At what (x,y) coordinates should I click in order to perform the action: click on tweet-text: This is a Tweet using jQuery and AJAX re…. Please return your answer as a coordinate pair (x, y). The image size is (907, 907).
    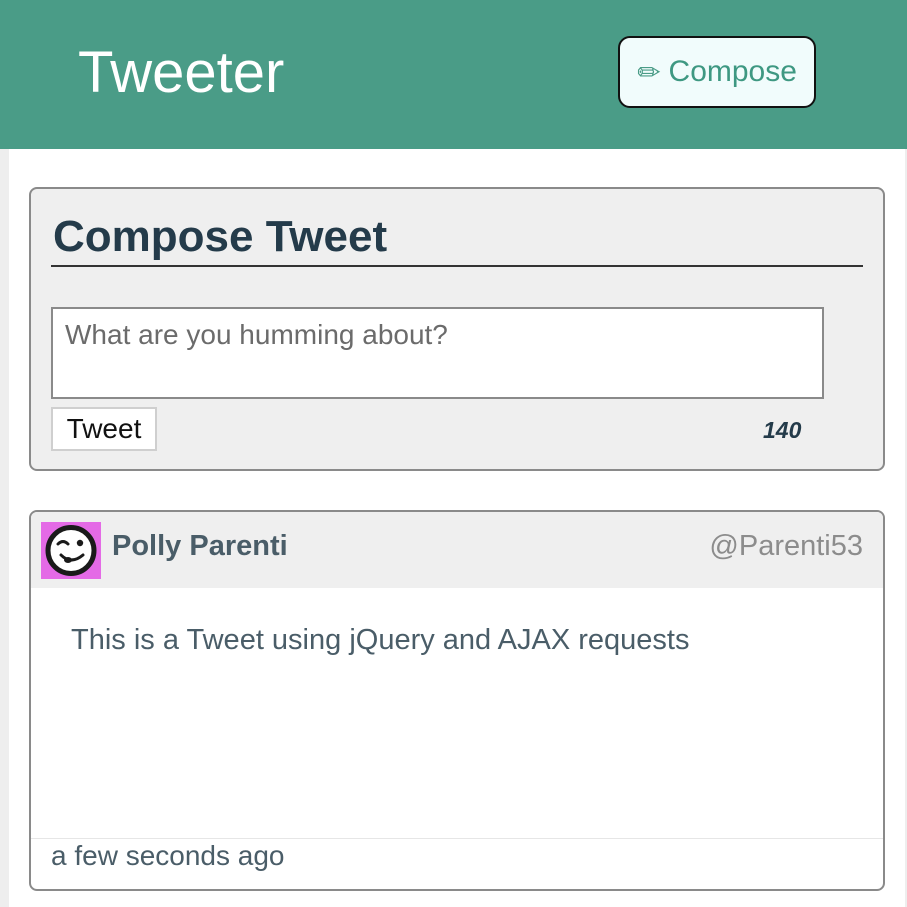
    Looking at the image, I should click on (380, 640).